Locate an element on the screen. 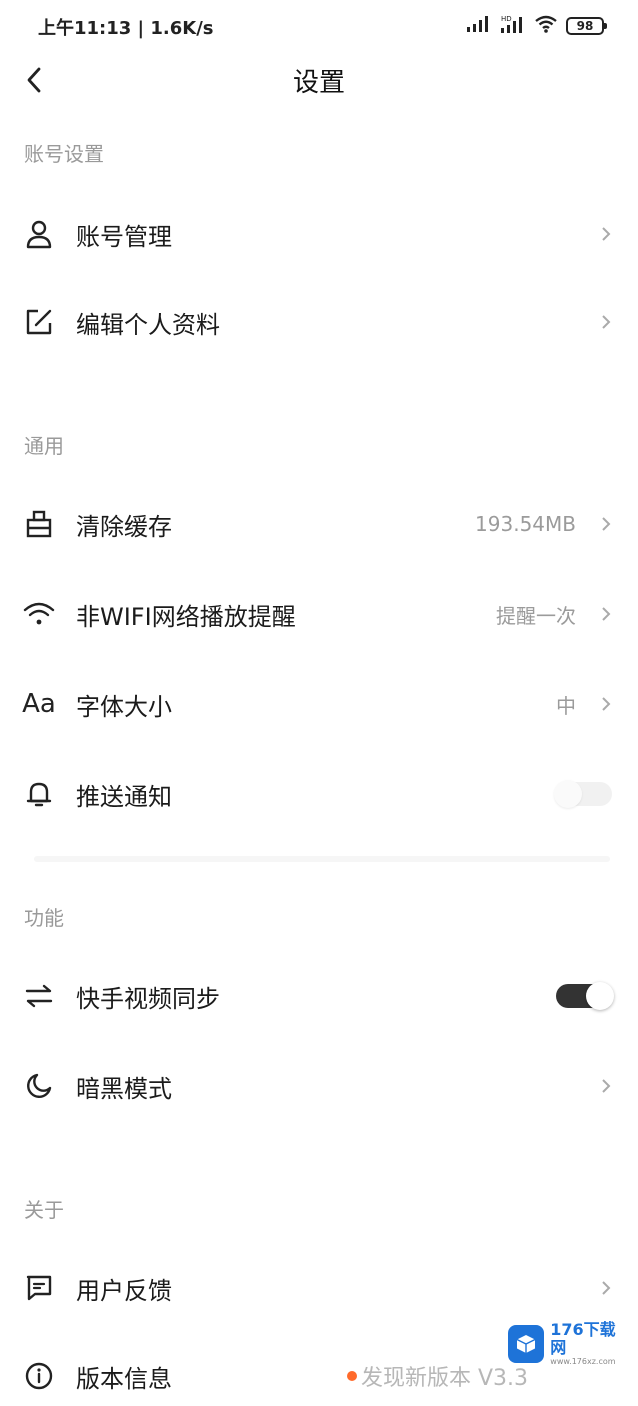 The image size is (638, 1406). wifi-status-icon is located at coordinates (546, 26).